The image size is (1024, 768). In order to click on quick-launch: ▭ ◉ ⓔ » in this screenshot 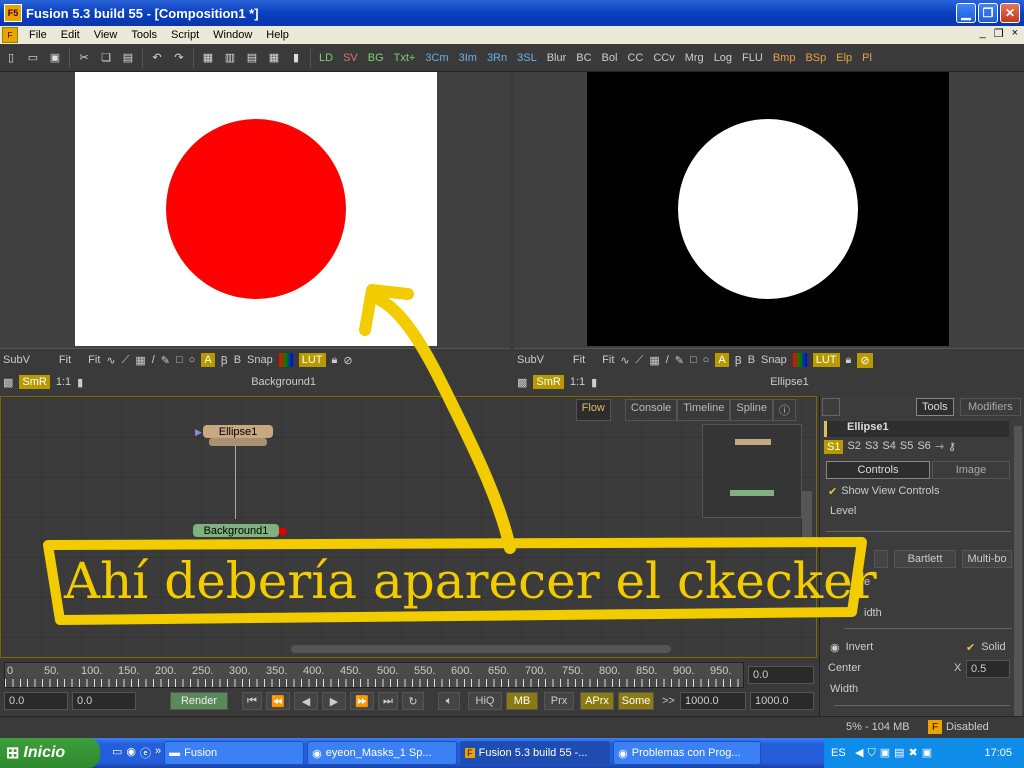, I will do `click(136, 753)`.